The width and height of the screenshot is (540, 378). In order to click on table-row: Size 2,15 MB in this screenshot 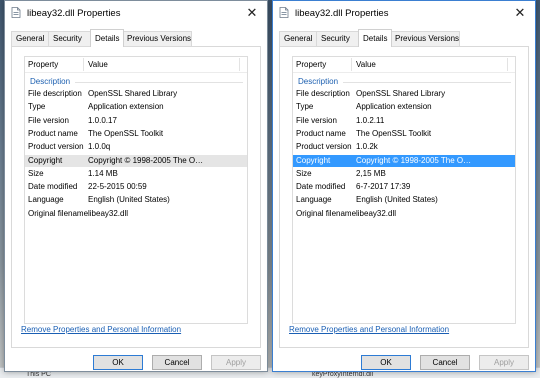, I will do `click(404, 174)`.